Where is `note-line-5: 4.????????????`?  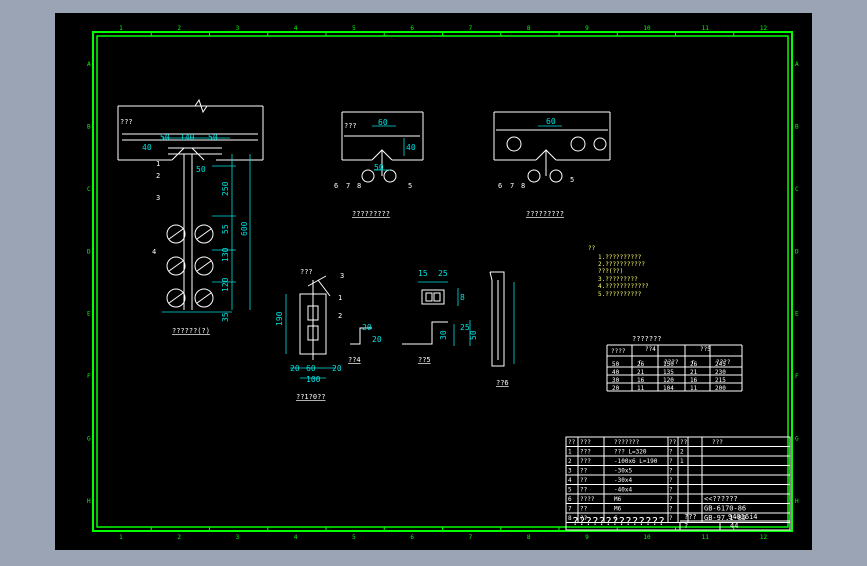 note-line-5: 4.???????????? is located at coordinates (623, 286).